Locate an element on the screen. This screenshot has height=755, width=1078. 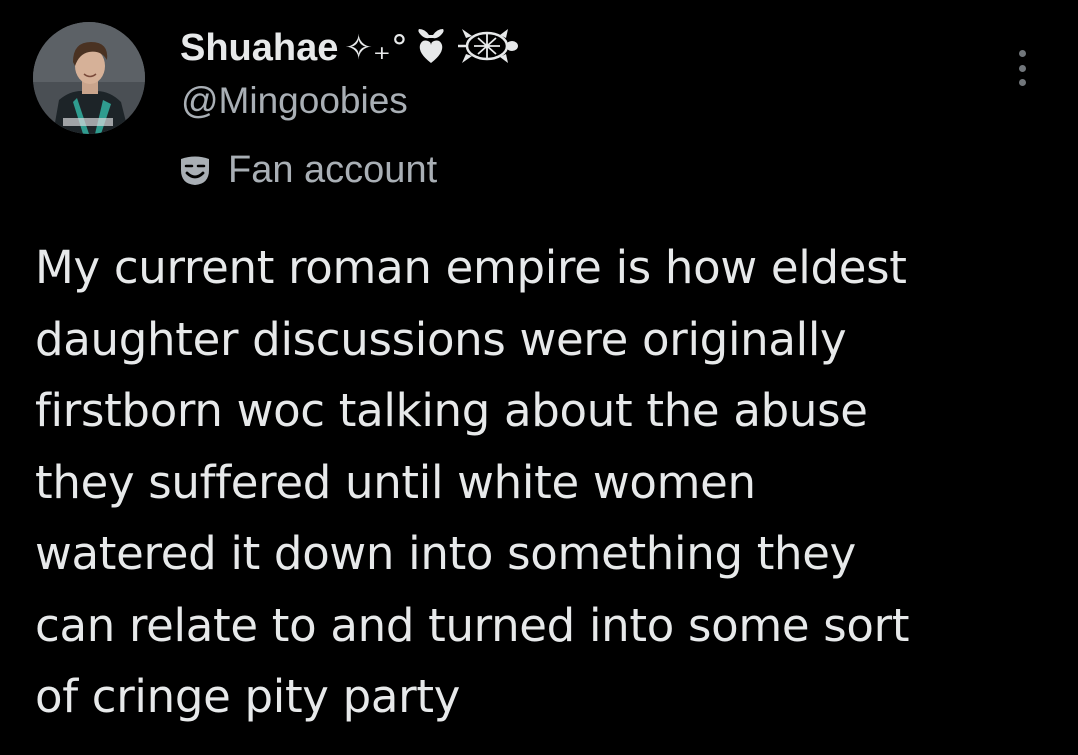
account-label: Fan account is located at coordinates (307, 170).